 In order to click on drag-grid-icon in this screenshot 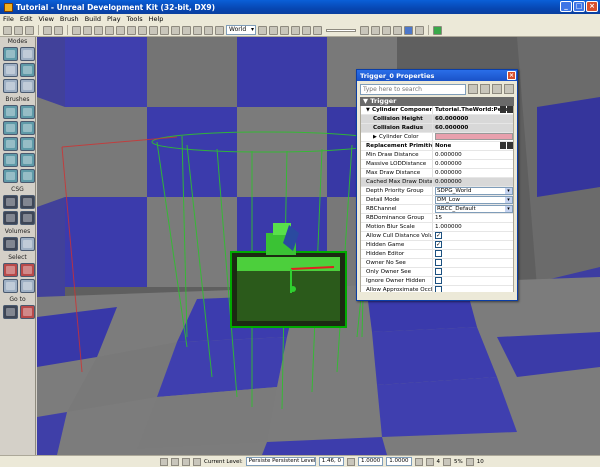, I will do `click(164, 461)`.